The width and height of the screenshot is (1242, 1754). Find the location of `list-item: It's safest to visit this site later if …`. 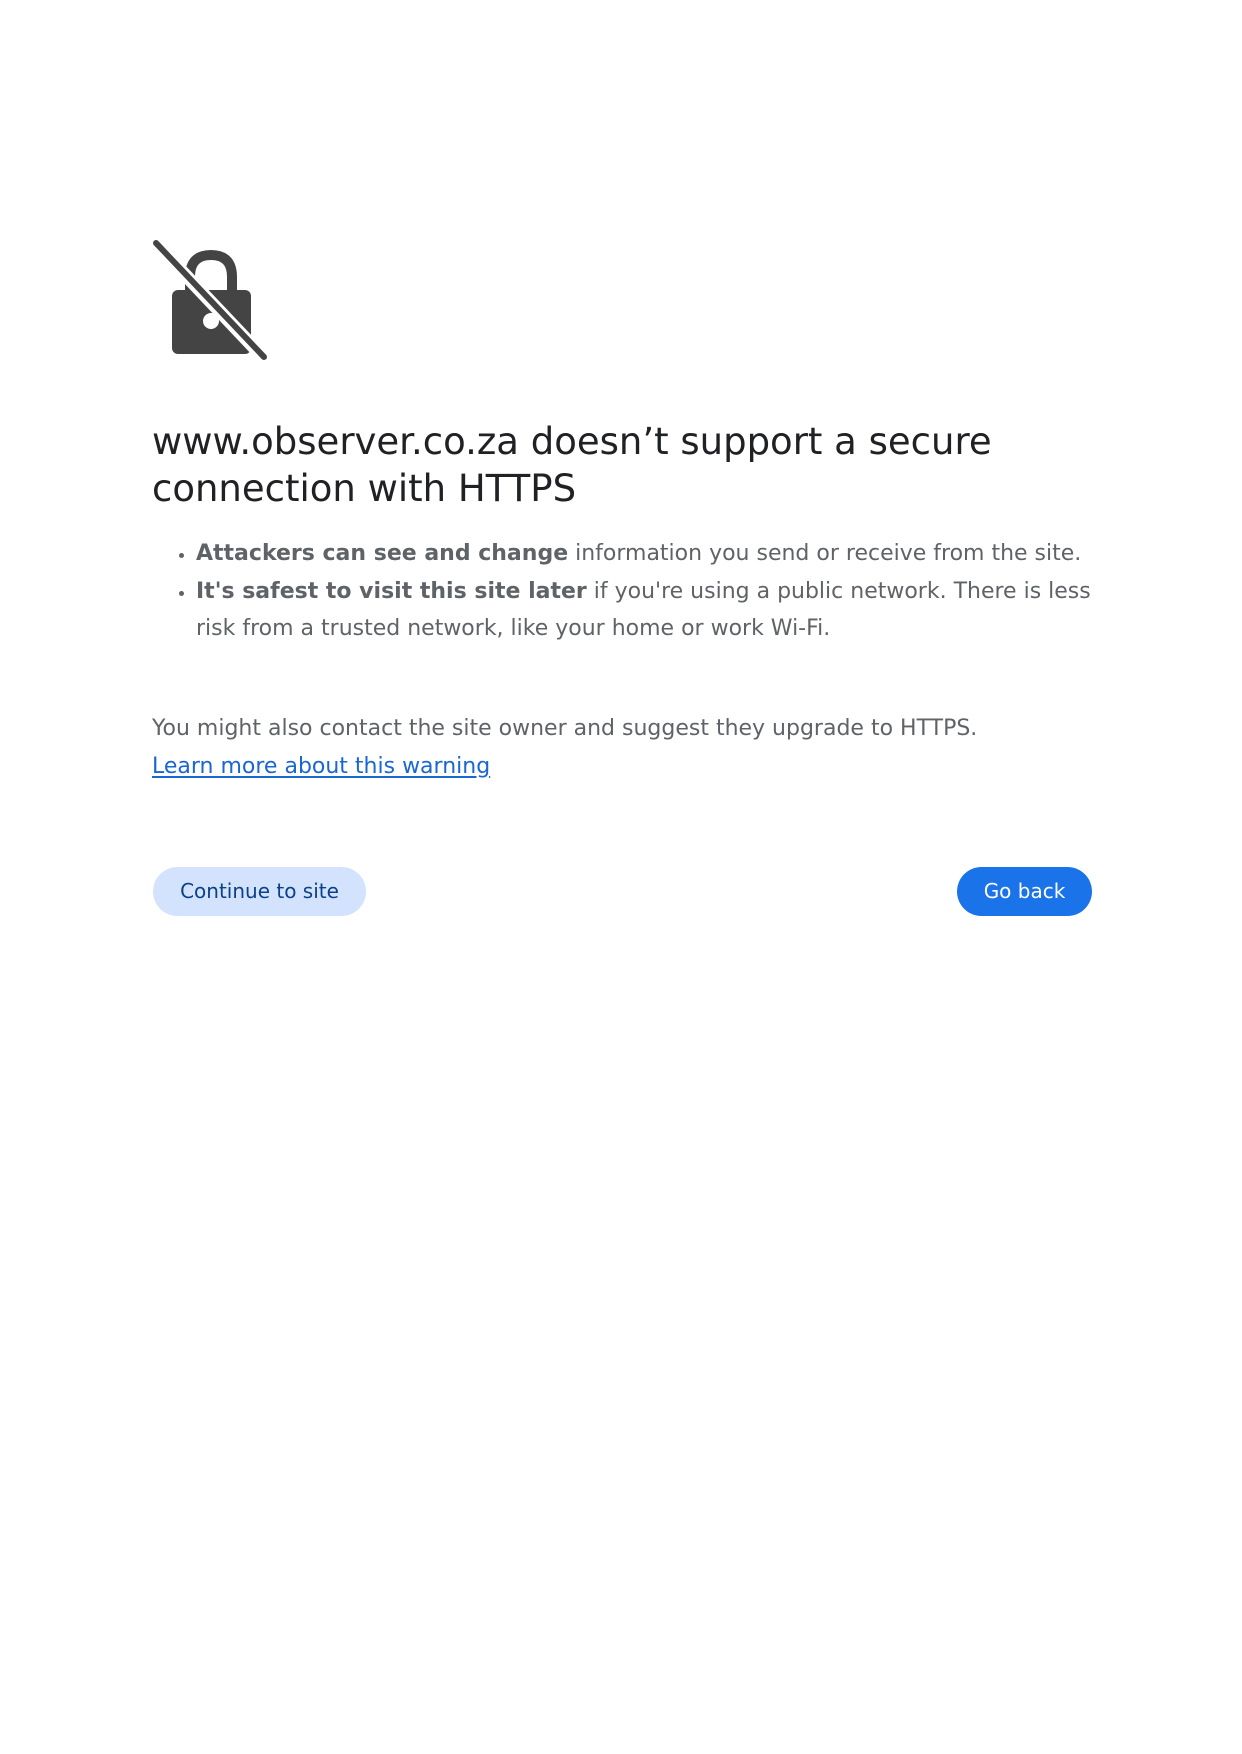

list-item: It's safest to visit this site later if … is located at coordinates (644, 610).